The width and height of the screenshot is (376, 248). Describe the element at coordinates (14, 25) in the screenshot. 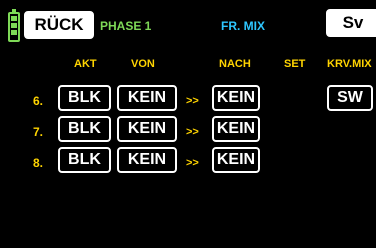

I see `battery-icon` at that location.